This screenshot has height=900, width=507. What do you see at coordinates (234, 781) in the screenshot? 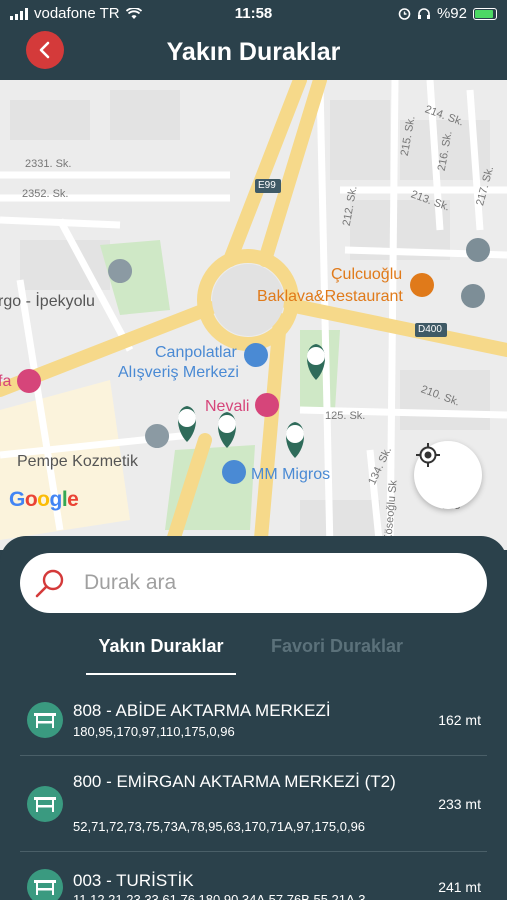
I see `stop-name: 800 - EMİRGAN AKTARMA MERKEZİ (T2)` at bounding box center [234, 781].